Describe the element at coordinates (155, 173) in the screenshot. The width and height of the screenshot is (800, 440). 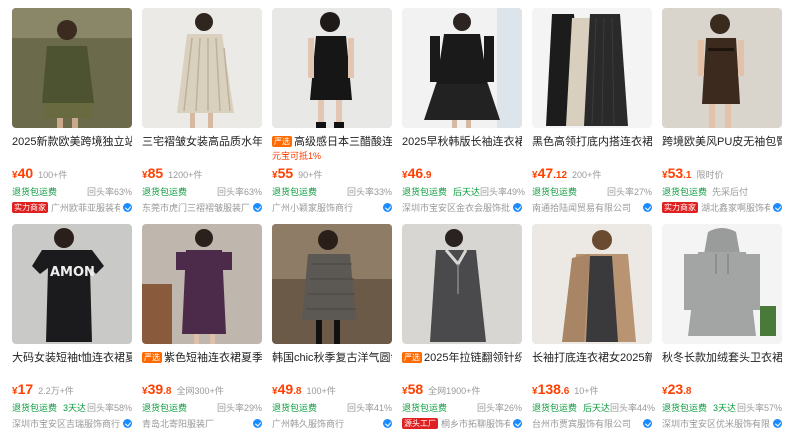
I see `price: 85` at that location.